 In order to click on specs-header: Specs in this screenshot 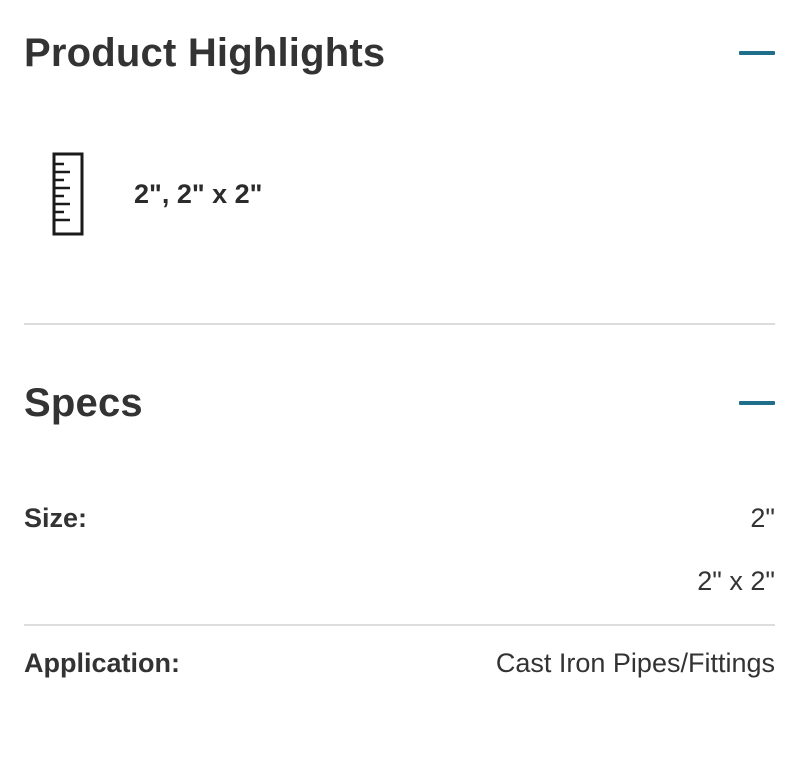, I will do `click(399, 403)`.